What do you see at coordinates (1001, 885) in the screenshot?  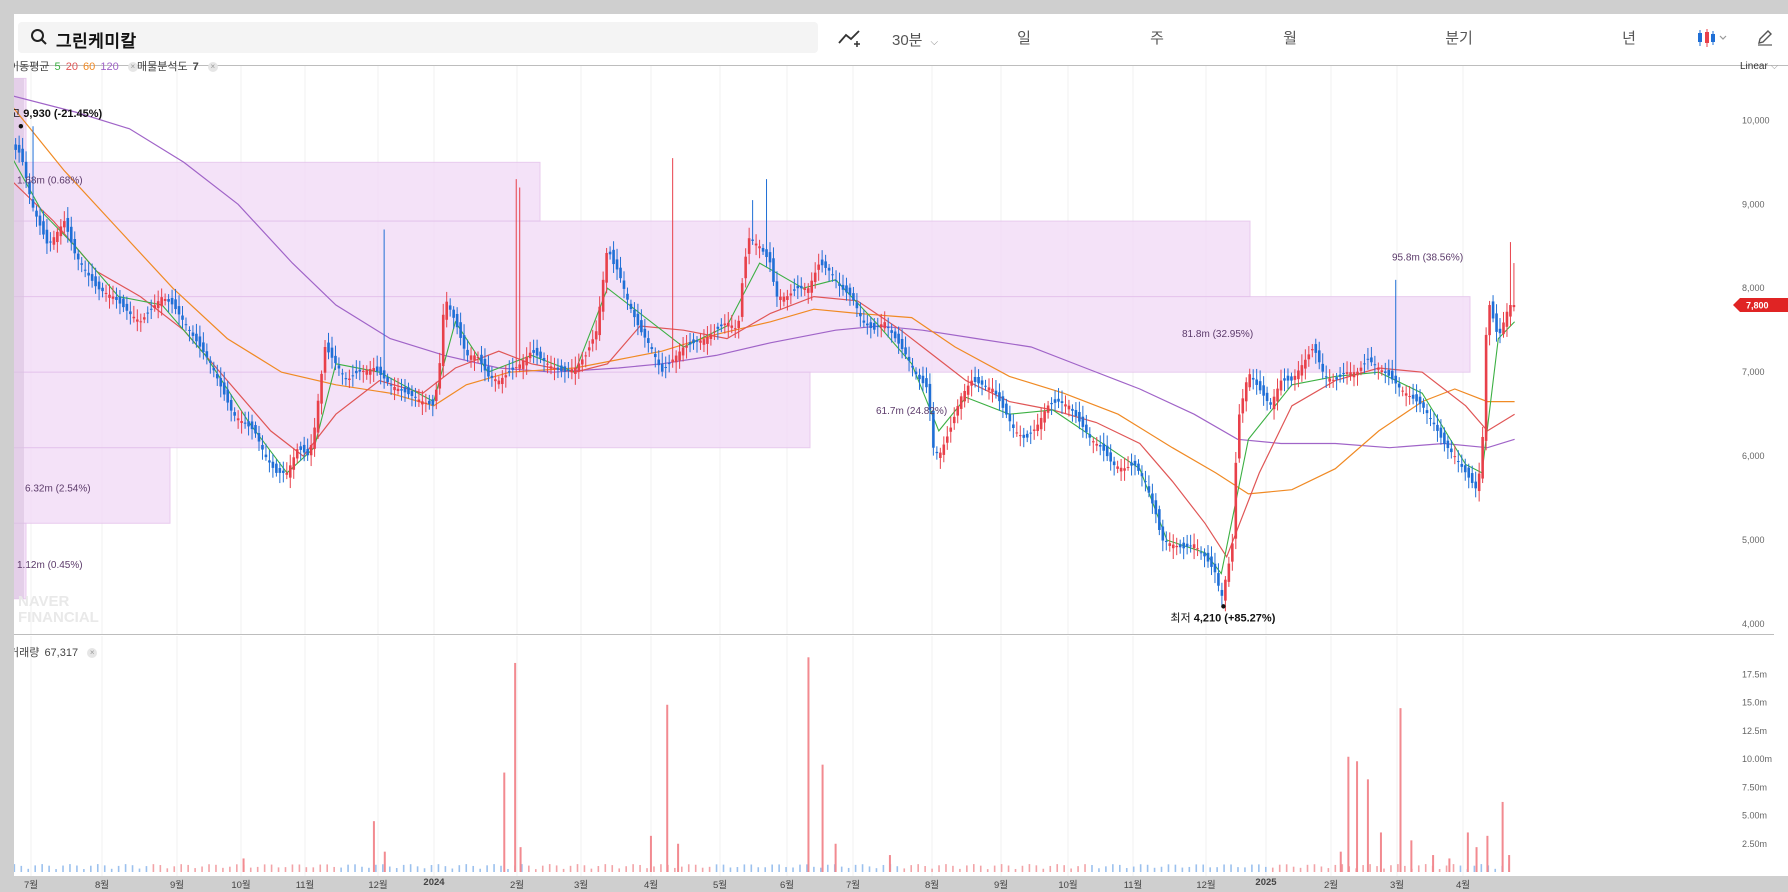 I see `month-tick-label: 9월` at bounding box center [1001, 885].